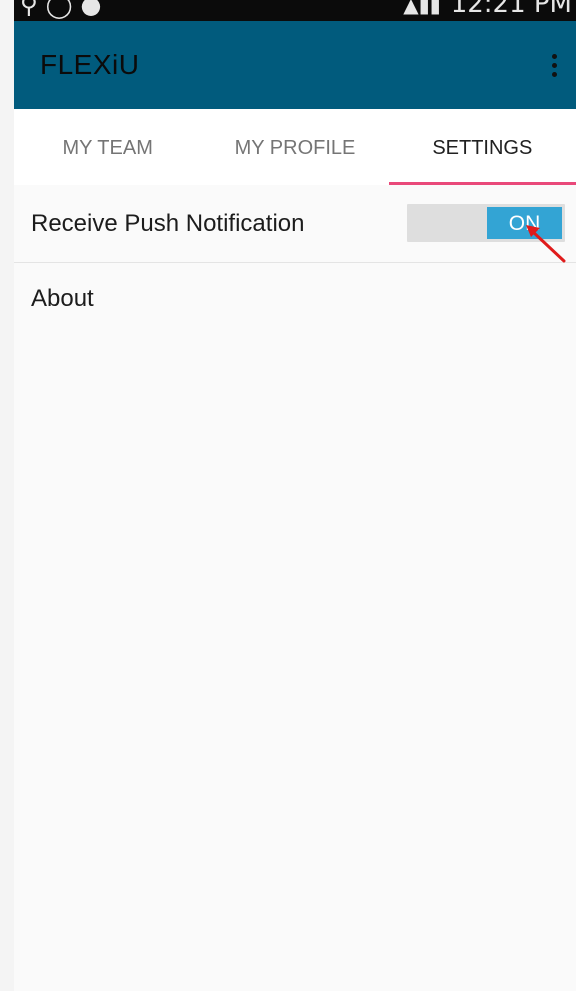 The image size is (576, 991). Describe the element at coordinates (62, 298) in the screenshot. I see `about-label: About` at that location.